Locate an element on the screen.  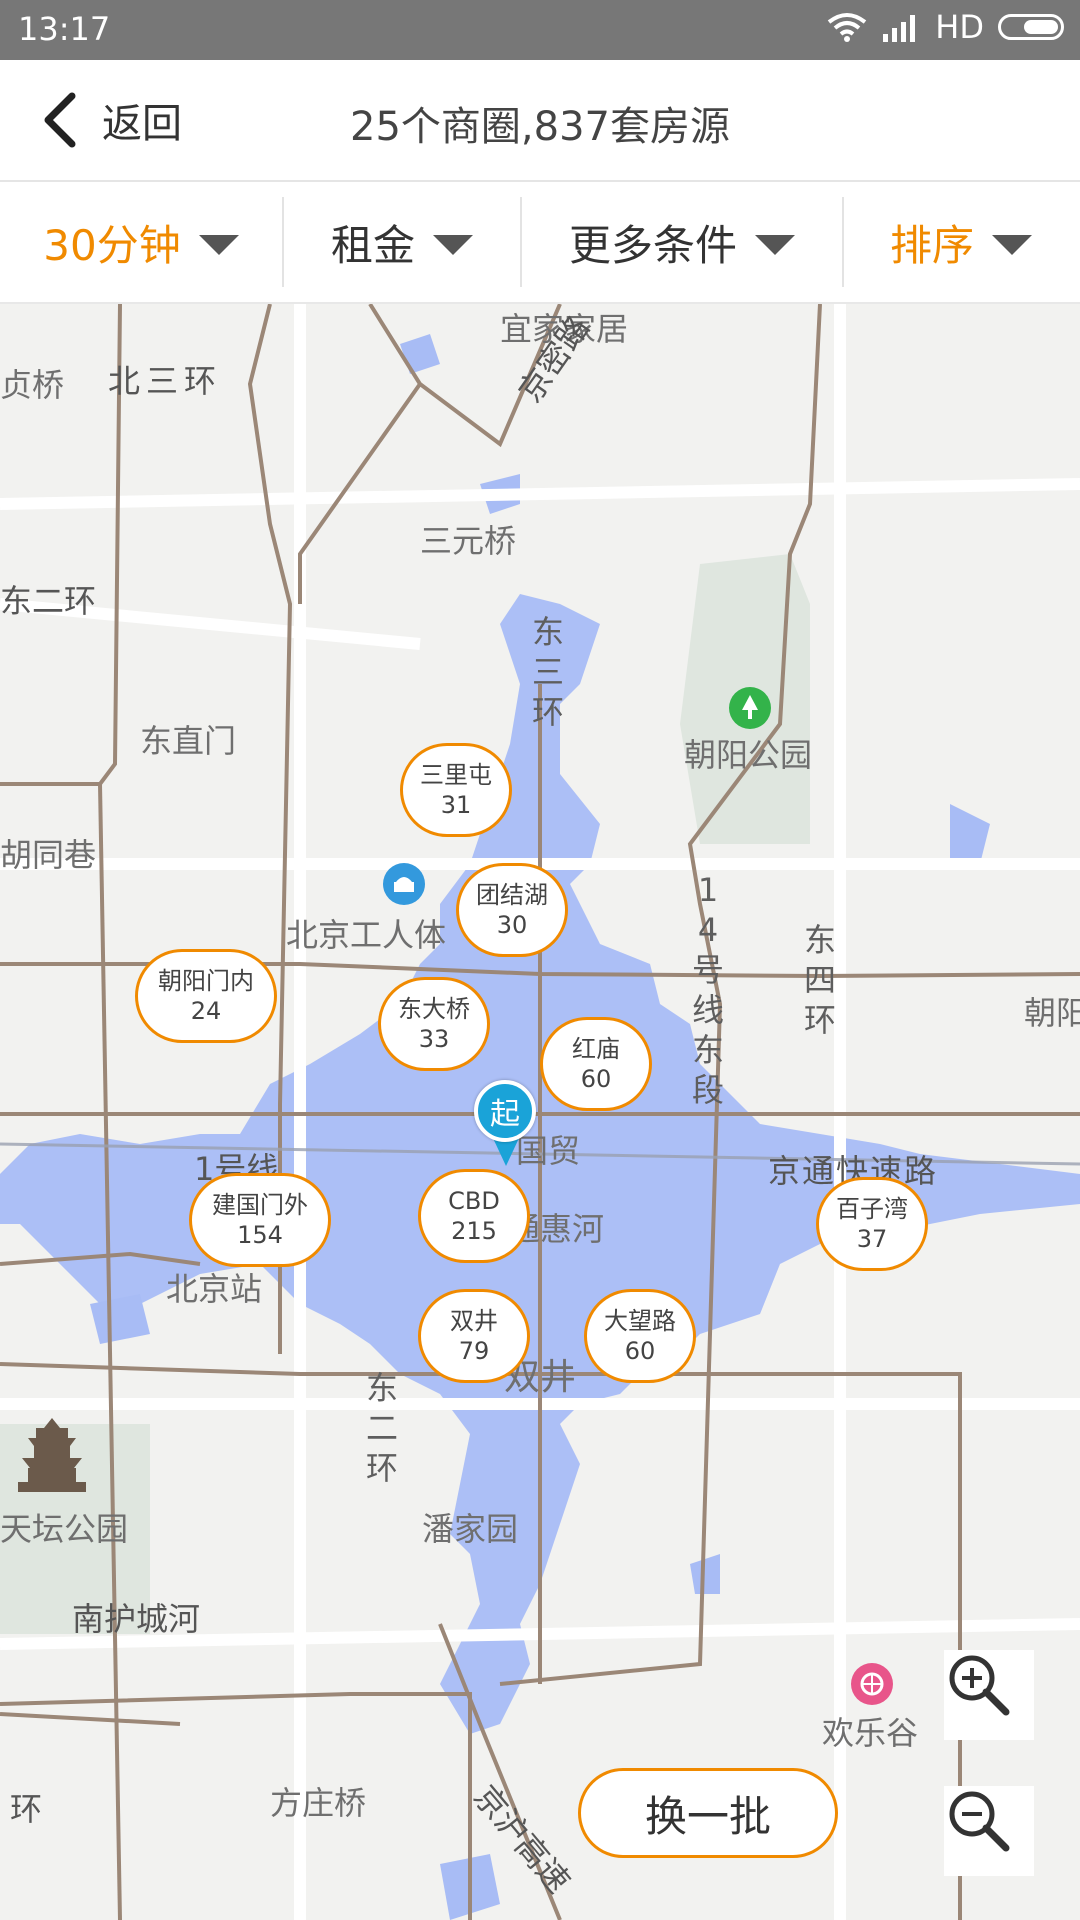
filter-commute-time: 30分钟 is located at coordinates (141, 242).